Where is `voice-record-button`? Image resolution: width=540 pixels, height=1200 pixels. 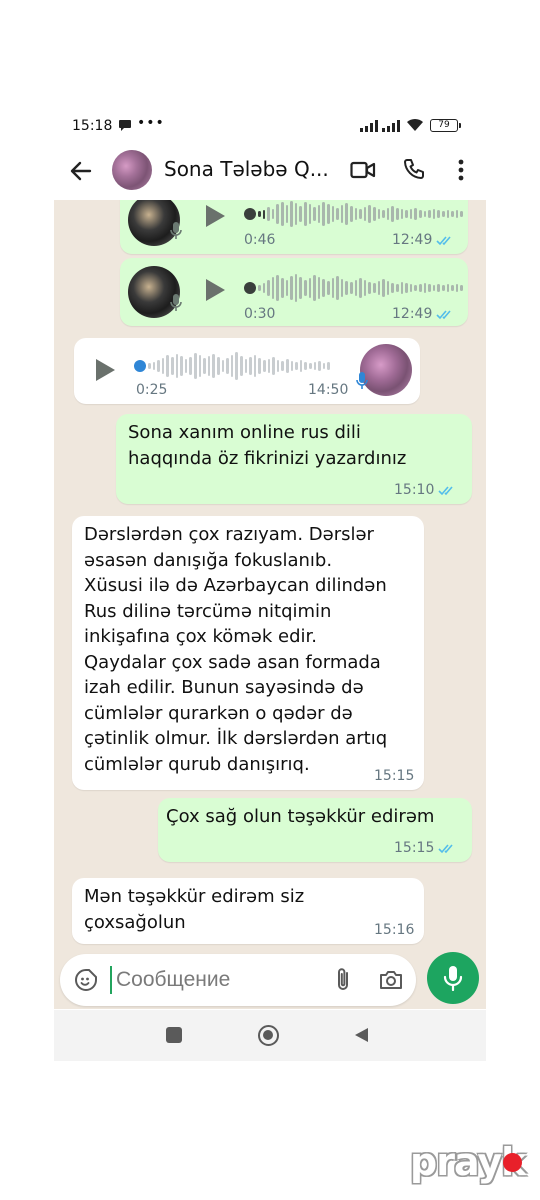
voice-record-button is located at coordinates (453, 978).